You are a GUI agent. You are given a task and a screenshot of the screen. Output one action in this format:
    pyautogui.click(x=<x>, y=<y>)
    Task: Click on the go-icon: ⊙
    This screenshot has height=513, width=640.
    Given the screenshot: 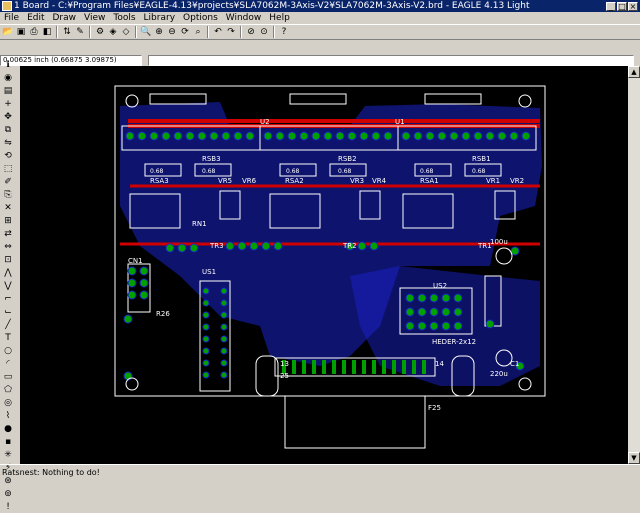 What is the action you would take?
    pyautogui.click(x=264, y=32)
    